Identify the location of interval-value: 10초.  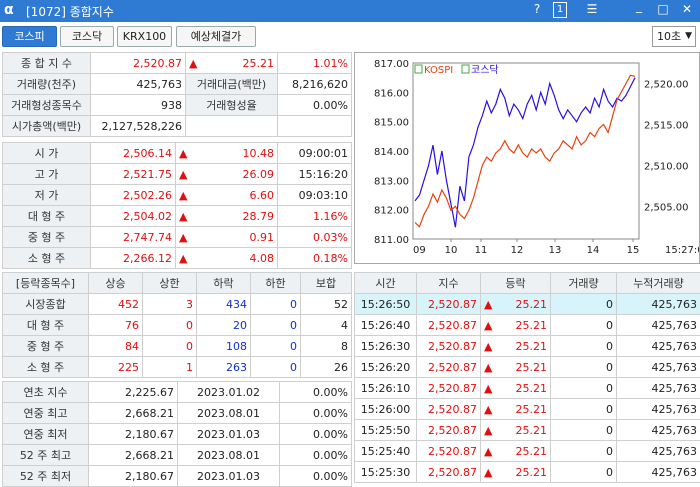
(669, 36).